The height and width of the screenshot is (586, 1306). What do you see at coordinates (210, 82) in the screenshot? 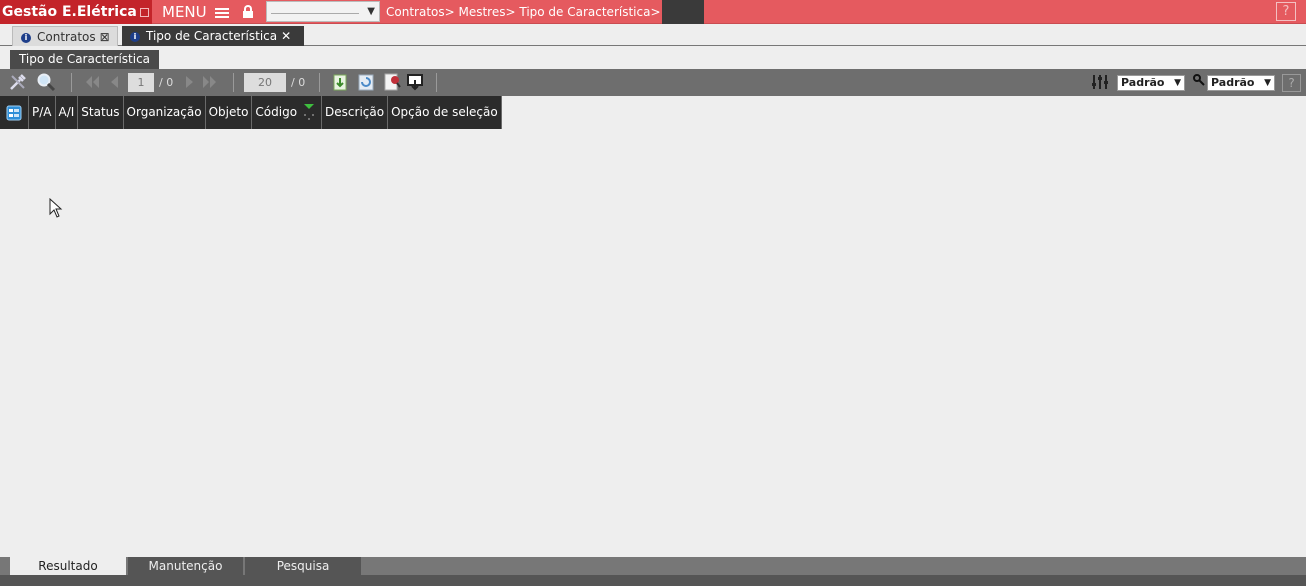
I see `last-page-icon` at bounding box center [210, 82].